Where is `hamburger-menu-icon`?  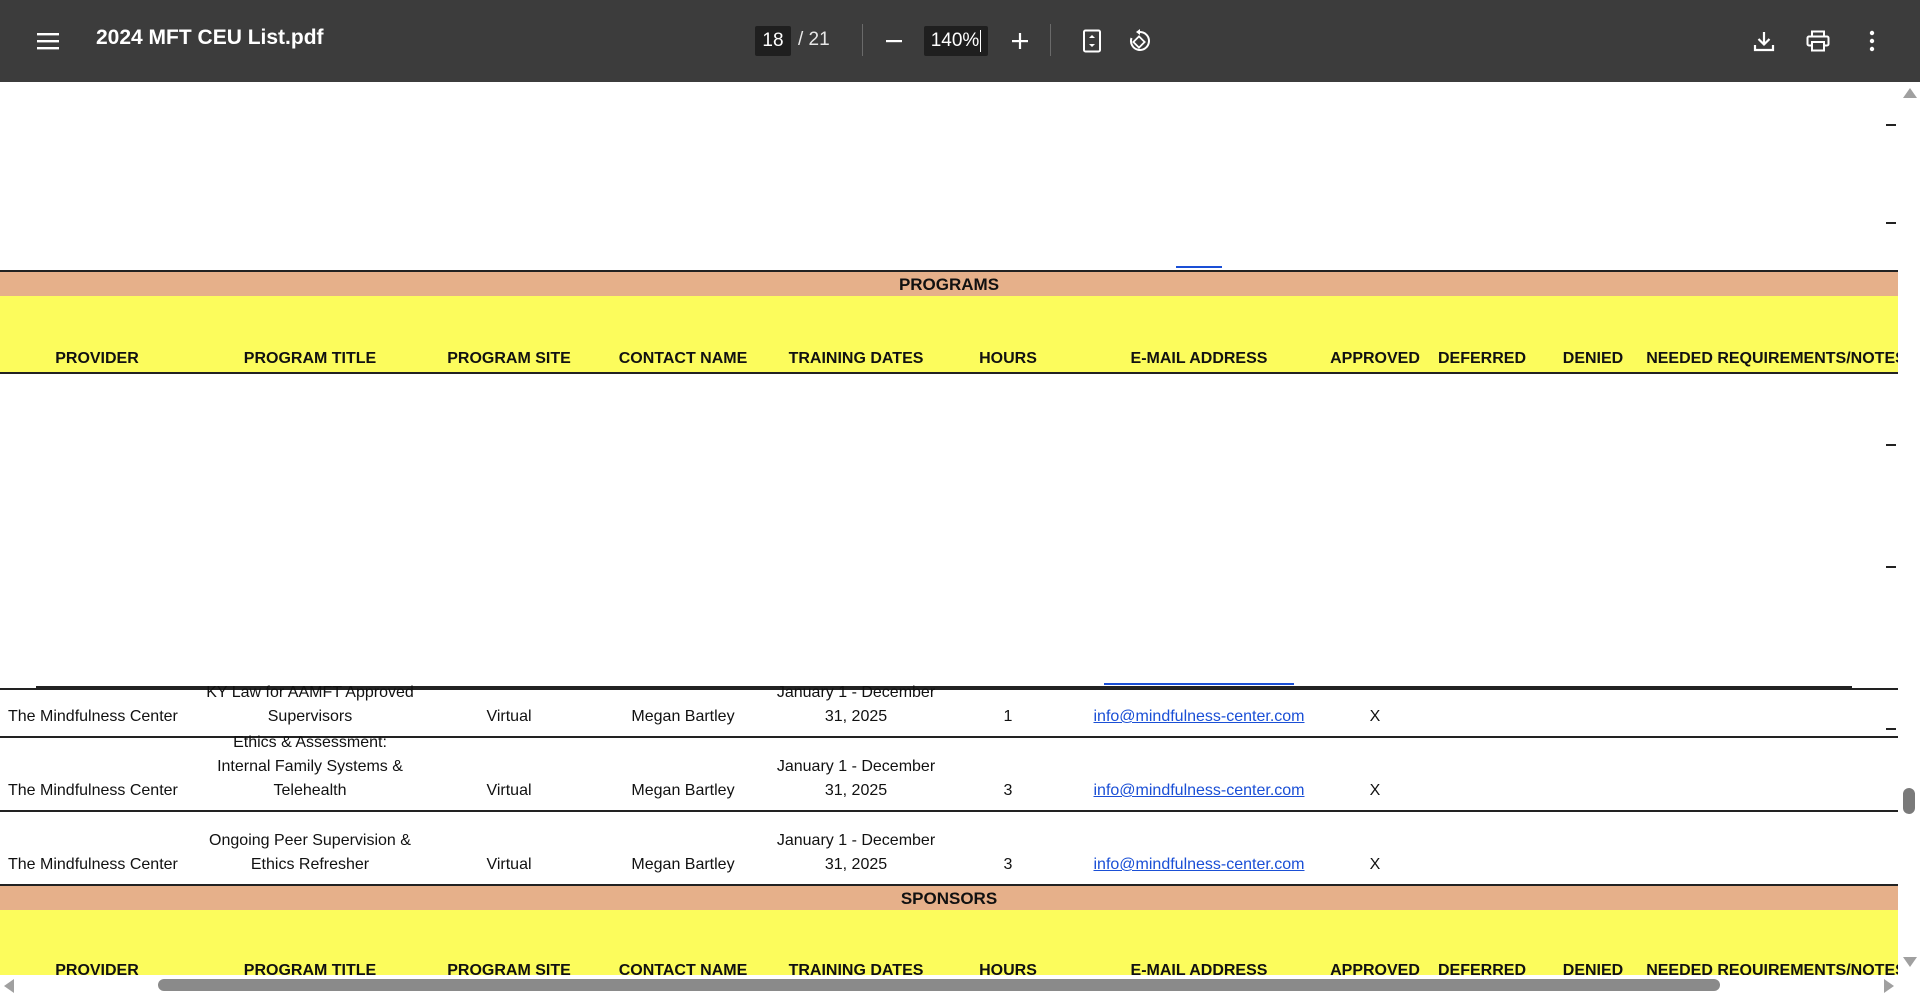 hamburger-menu-icon is located at coordinates (48, 41).